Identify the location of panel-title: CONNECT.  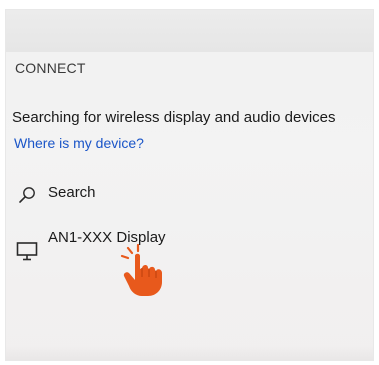
(50, 68).